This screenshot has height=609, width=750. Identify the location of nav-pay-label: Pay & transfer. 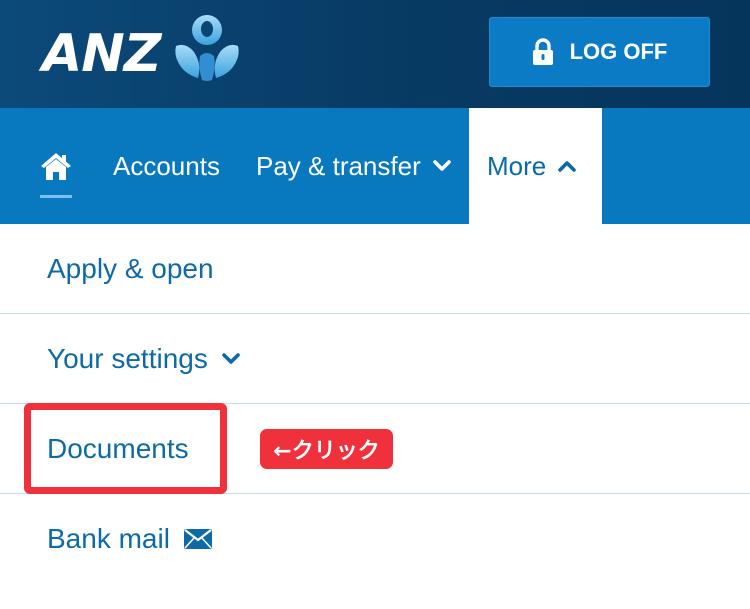
(338, 165).